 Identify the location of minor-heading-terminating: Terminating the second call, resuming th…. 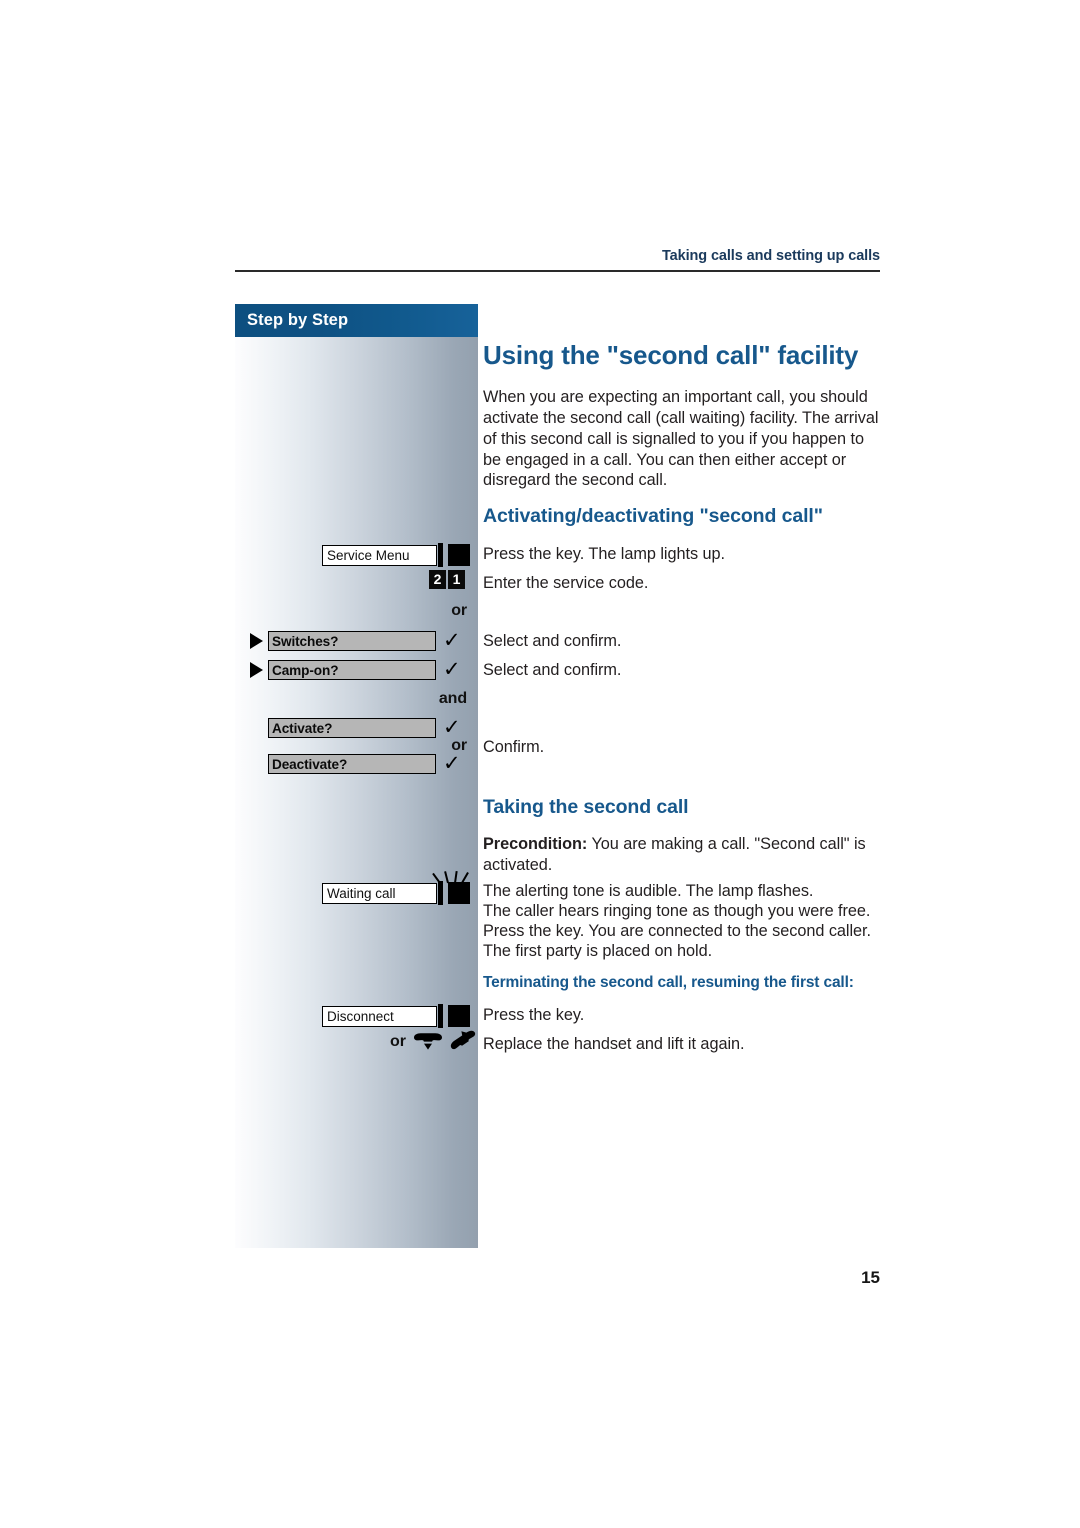
(668, 982).